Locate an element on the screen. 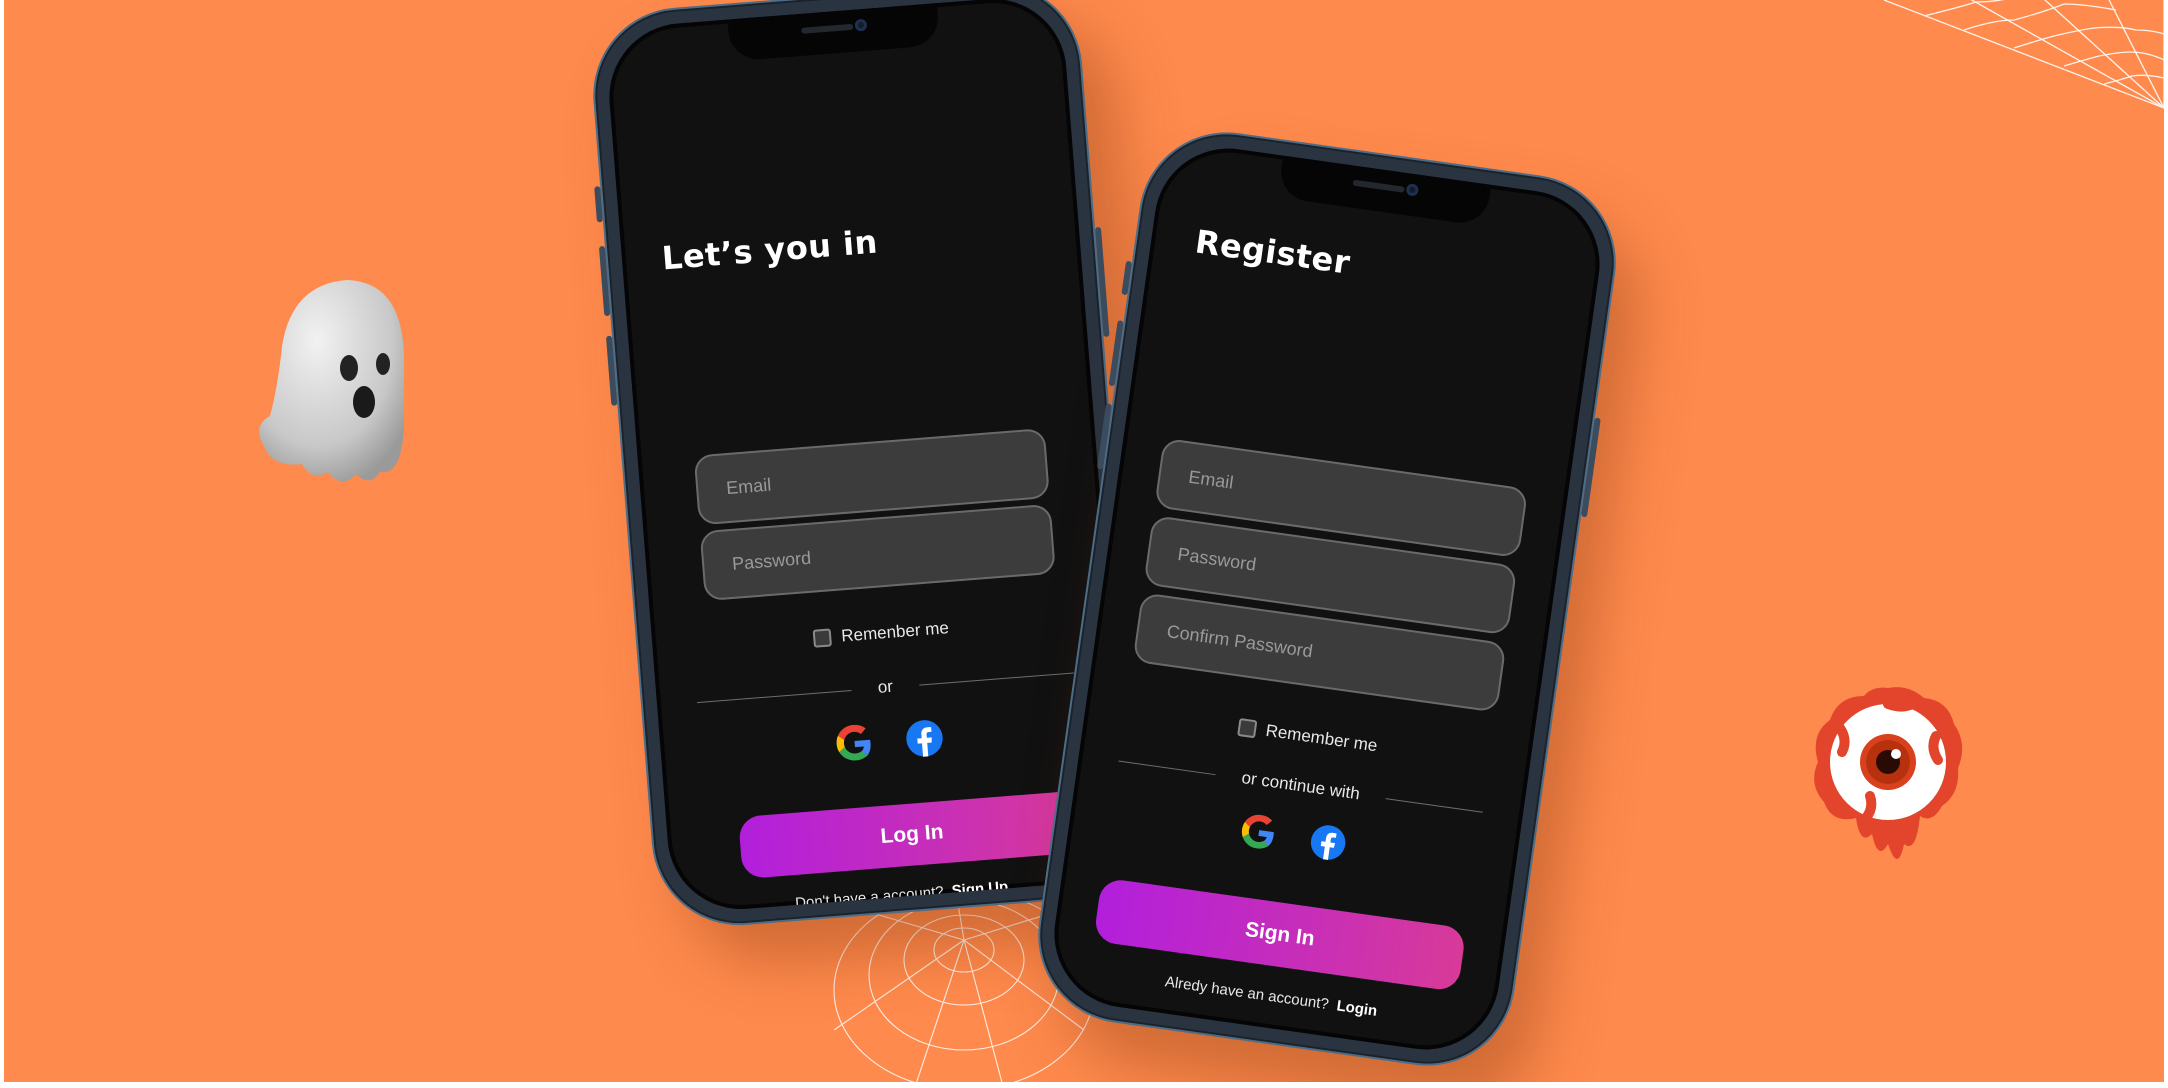 This screenshot has height=1088, width=2168. login-prompt-text: Alredy have an account? is located at coordinates (1246, 993).